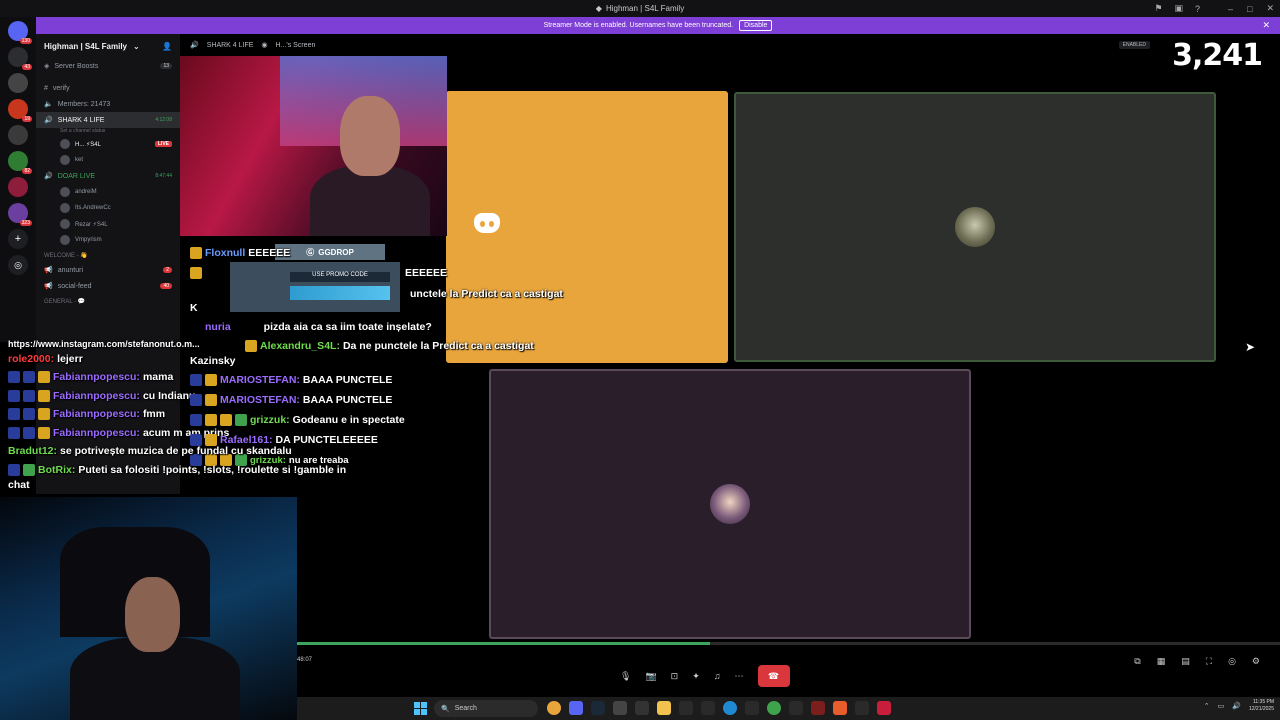 The width and height of the screenshot is (1280, 720). I want to click on taskbar-search: 🔍 Search, so click(486, 708).